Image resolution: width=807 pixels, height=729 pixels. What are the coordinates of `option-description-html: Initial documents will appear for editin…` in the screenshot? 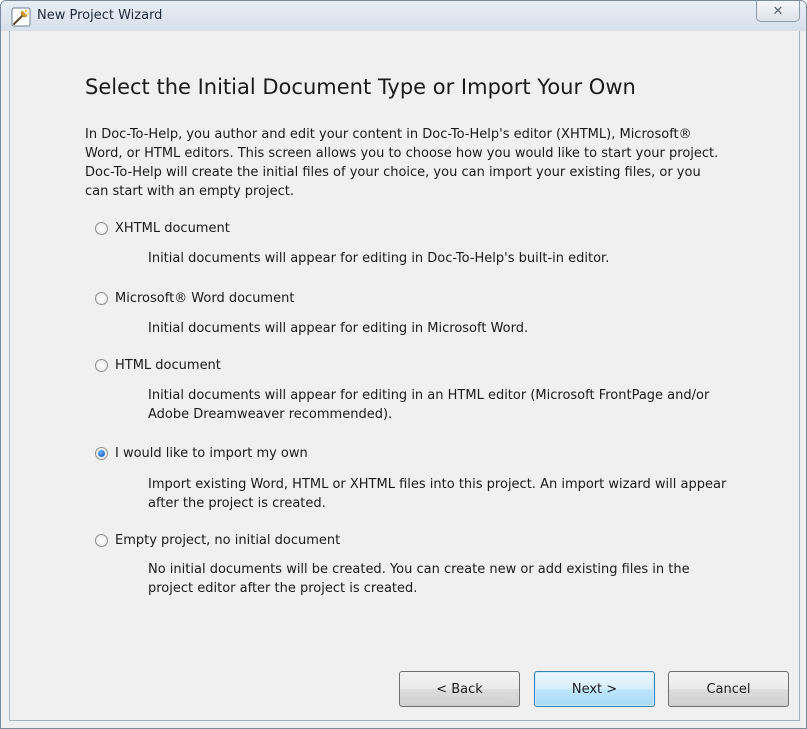 It's located at (429, 405).